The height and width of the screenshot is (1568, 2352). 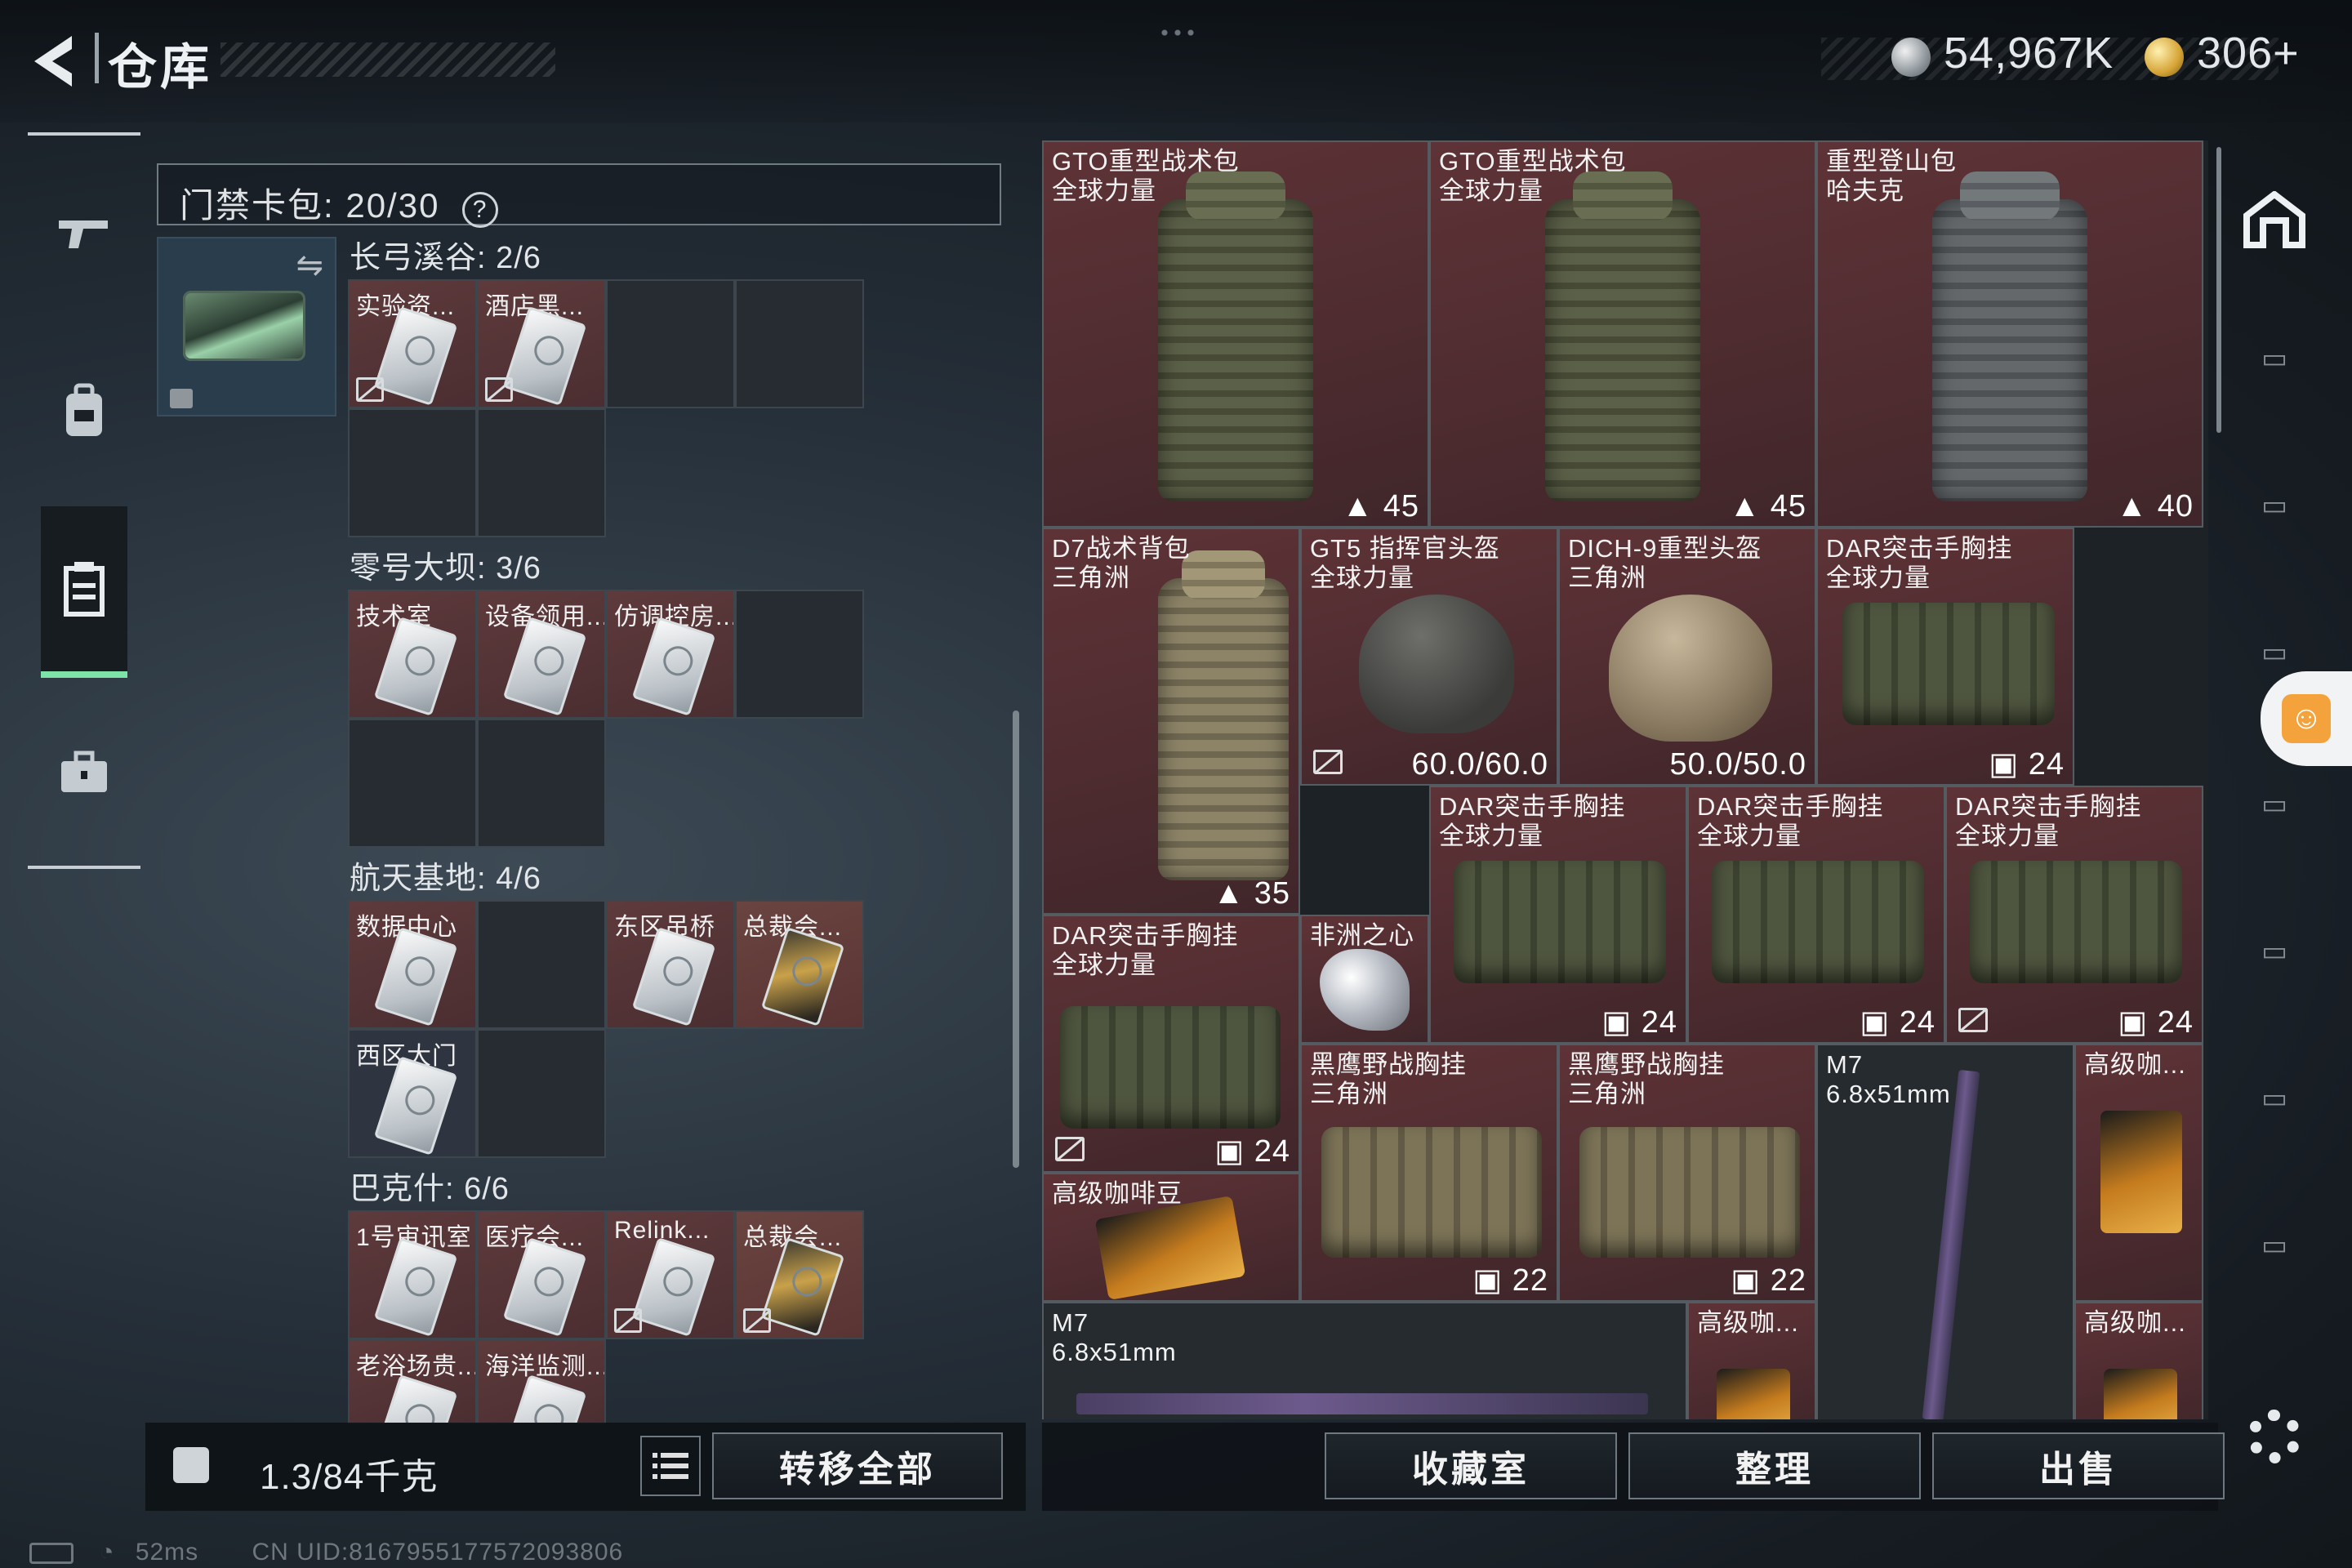 I want to click on card-slot: 东区吊桥, so click(x=670, y=964).